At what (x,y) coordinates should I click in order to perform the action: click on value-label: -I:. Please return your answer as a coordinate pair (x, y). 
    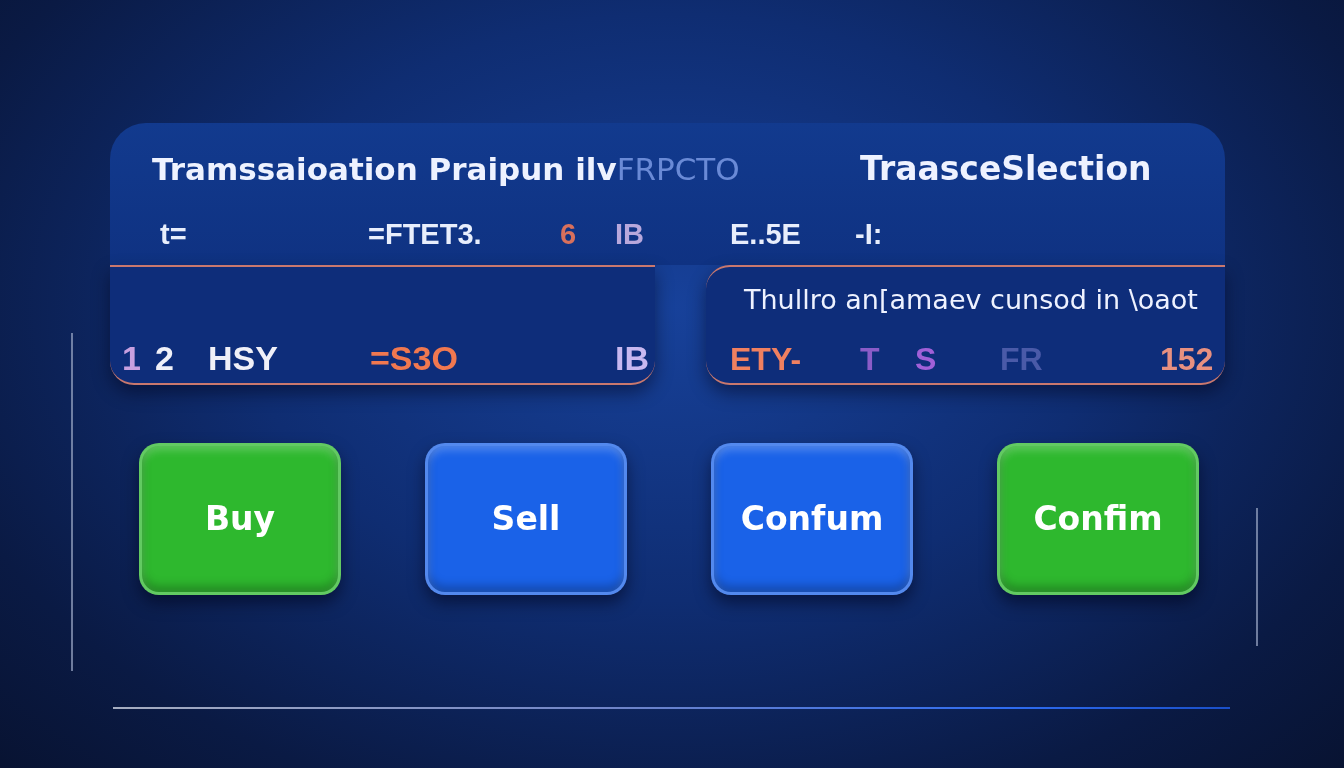
    Looking at the image, I should click on (869, 234).